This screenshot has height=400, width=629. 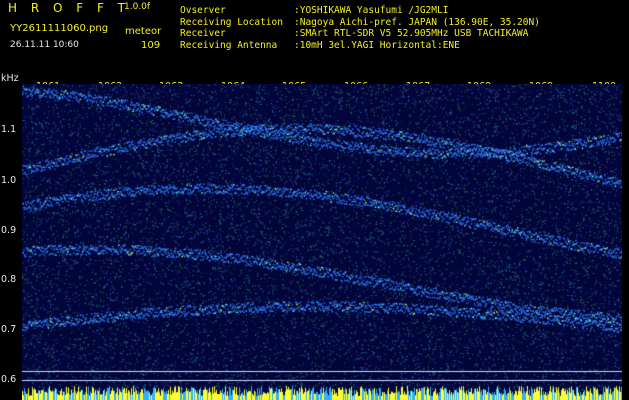 I want to click on info-row-observer: Ovserver :YOSHIKAWA Yasufumi /JG2MLI, so click(x=360, y=11).